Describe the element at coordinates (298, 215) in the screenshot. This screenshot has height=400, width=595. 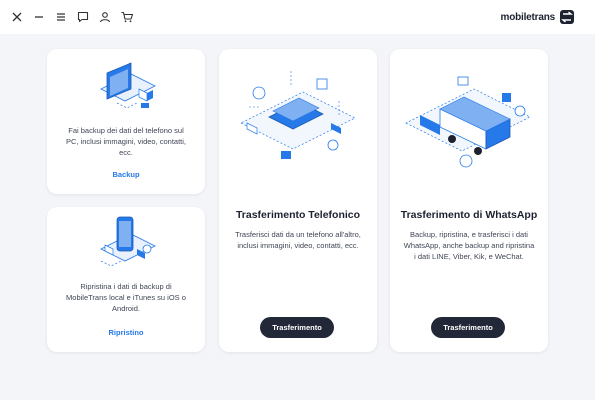
I see `phone-transfer-title: Trasferimento Telefonico` at that location.